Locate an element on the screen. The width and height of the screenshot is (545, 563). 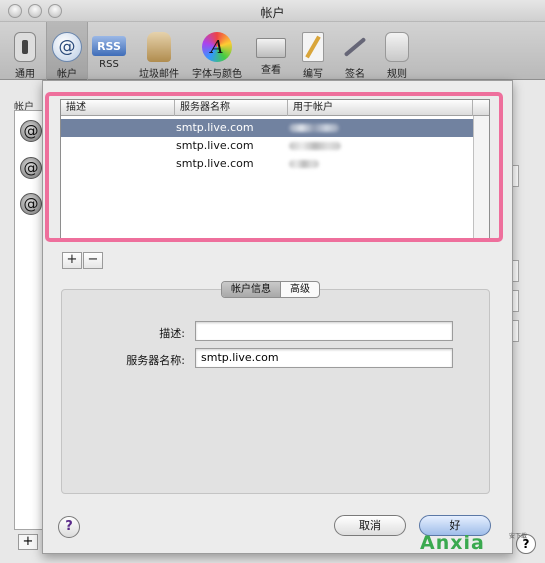
junk-bag-icon is located at coordinates (159, 47).